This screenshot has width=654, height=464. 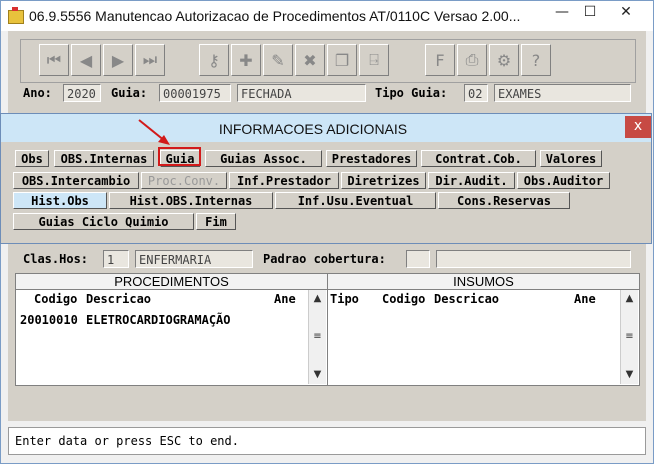 I want to click on proc-col-descricao: Descricao, so click(x=119, y=299).